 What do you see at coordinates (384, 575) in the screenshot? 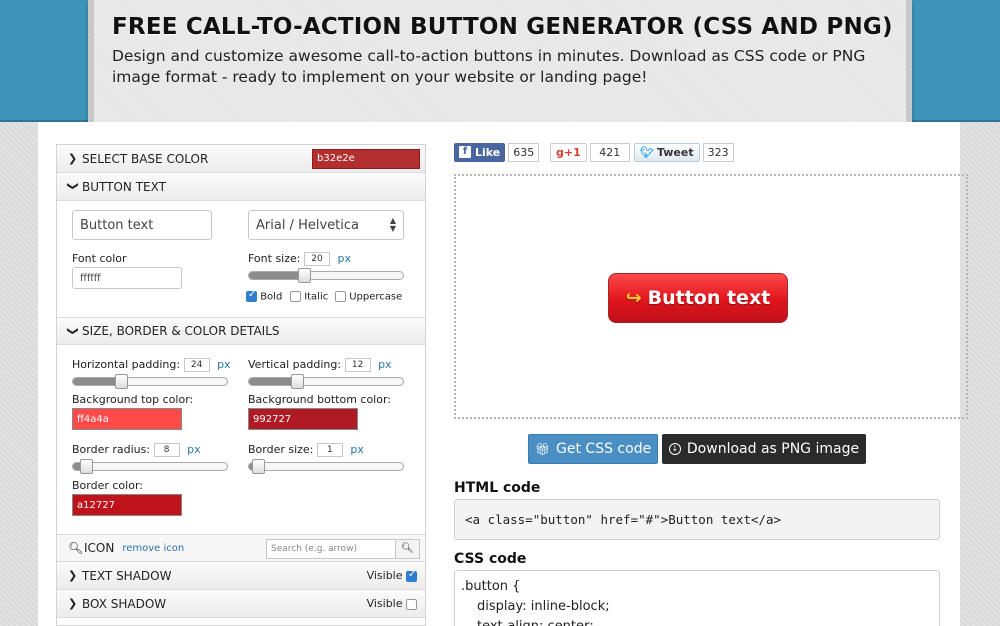
I see `visible-label: Visible` at bounding box center [384, 575].